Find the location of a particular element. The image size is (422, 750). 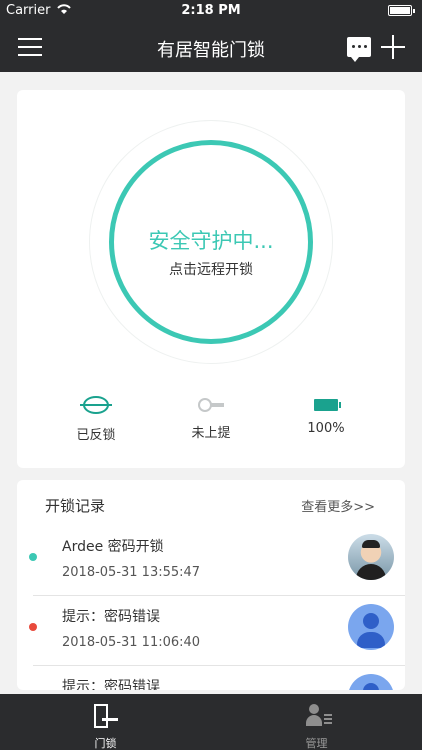

key-handle-icon is located at coordinates (211, 405).